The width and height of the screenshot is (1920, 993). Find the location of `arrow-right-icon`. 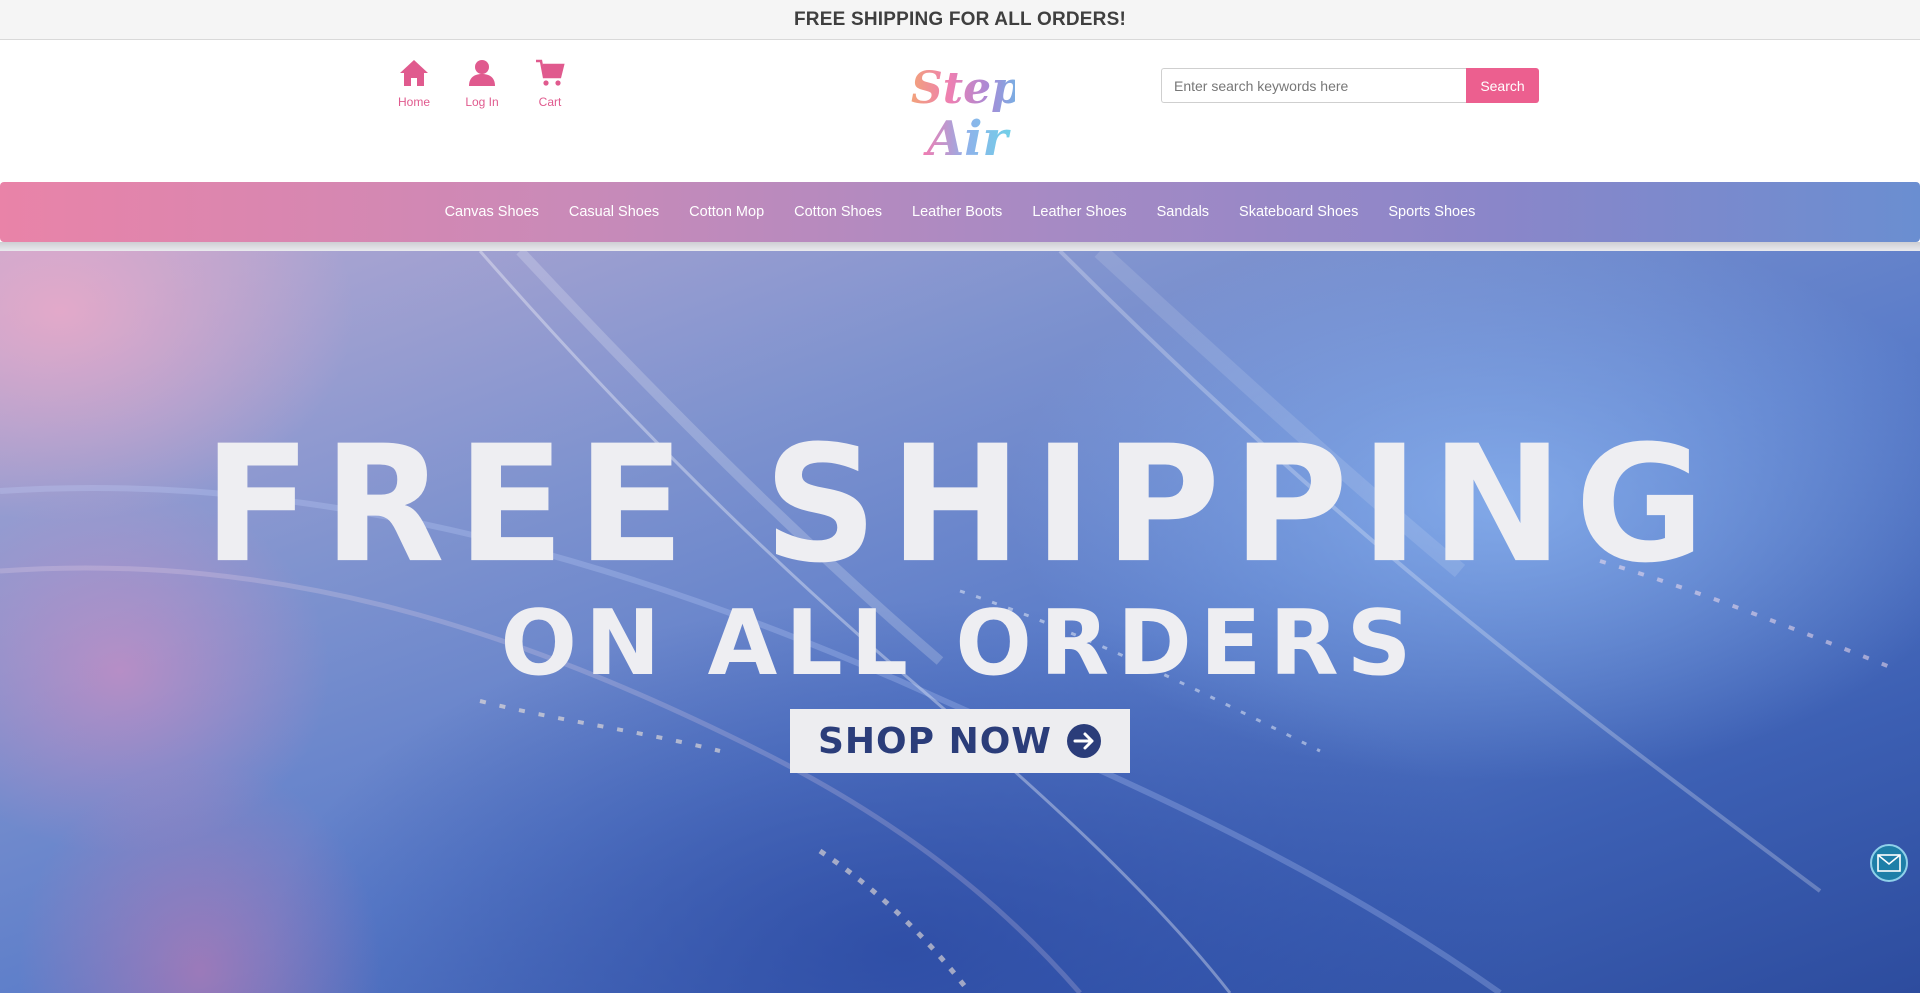

arrow-right-icon is located at coordinates (1084, 741).